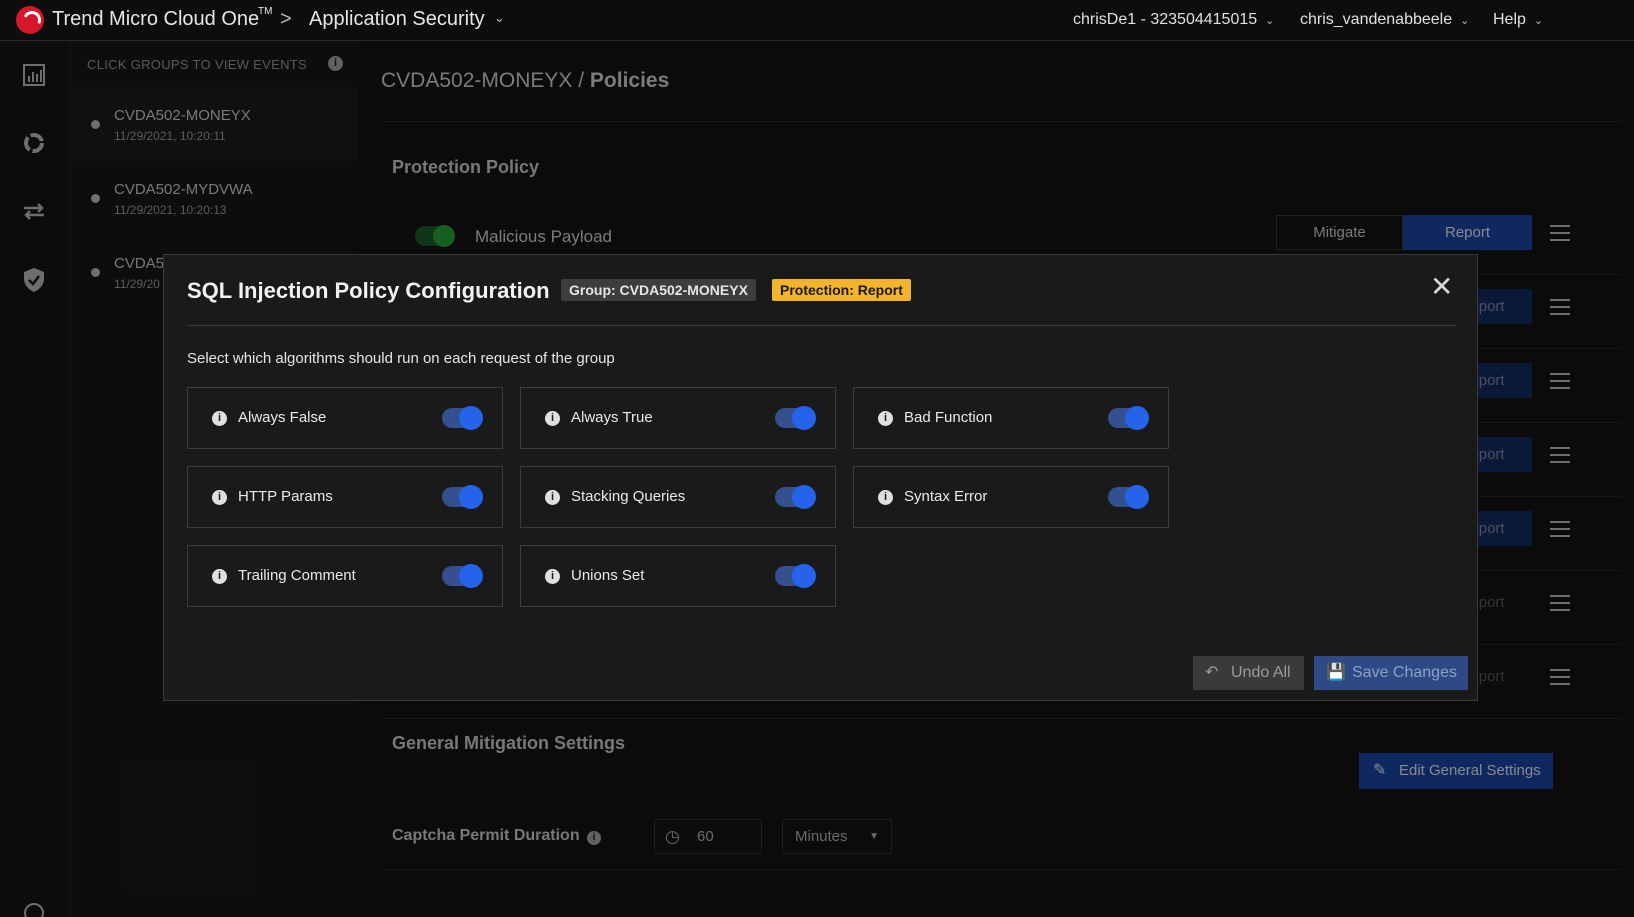 This screenshot has height=917, width=1634. Describe the element at coordinates (948, 417) in the screenshot. I see `algorithm-label: Bad Function` at that location.